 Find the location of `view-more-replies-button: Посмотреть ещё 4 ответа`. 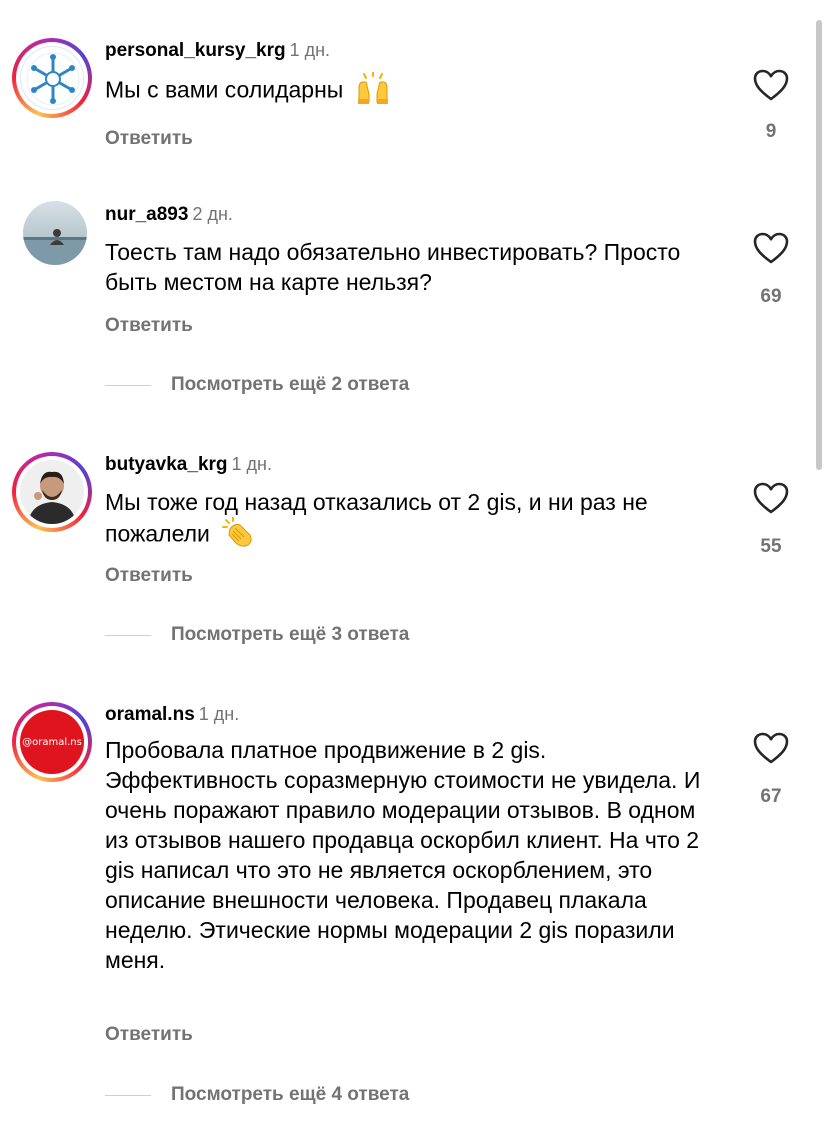

view-more-replies-button: Посмотреть ещё 4 ответа is located at coordinates (257, 1095).